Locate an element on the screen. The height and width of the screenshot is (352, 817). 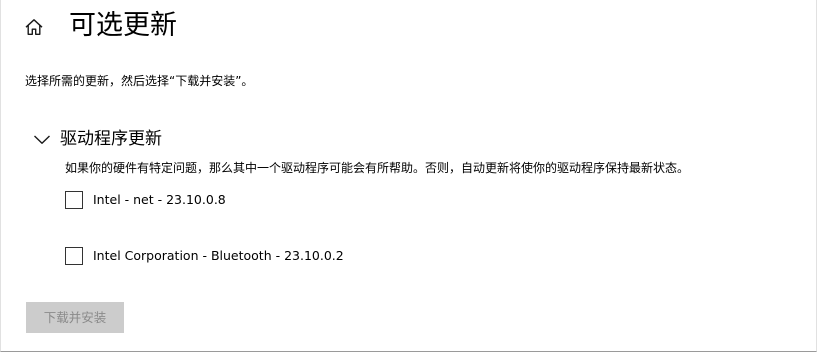
driver-update-item: Intel - net - 23.10.0.8 is located at coordinates (145, 200).